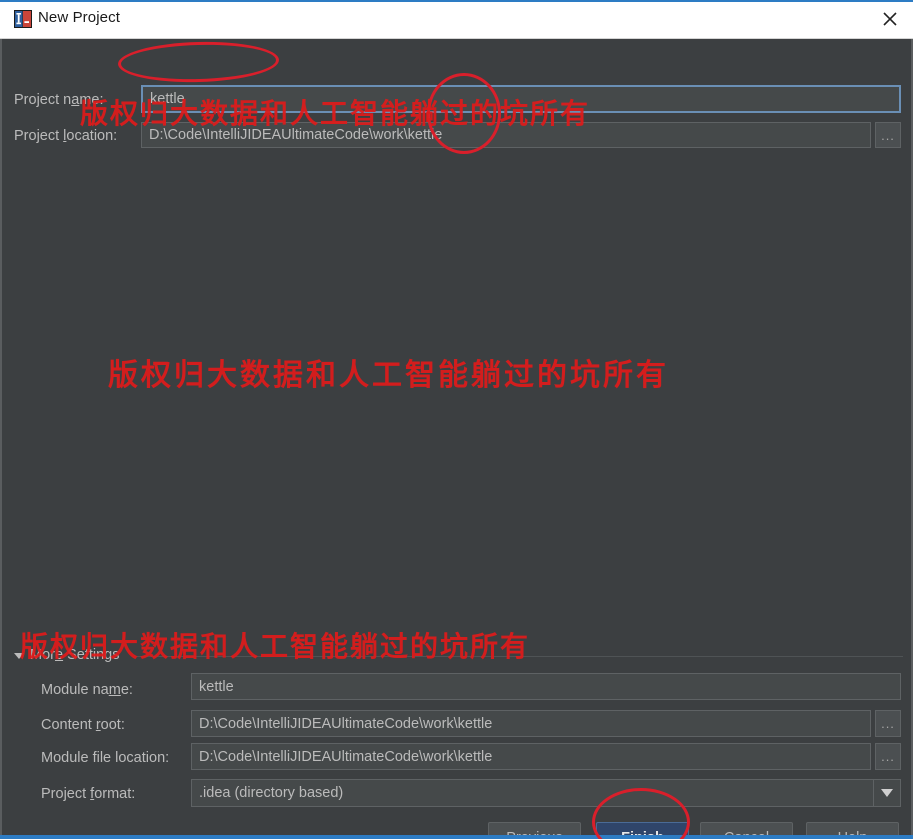 This screenshot has height=839, width=913. What do you see at coordinates (546, 793) in the screenshot?
I see `project-format-select: .idea (directory based)` at bounding box center [546, 793].